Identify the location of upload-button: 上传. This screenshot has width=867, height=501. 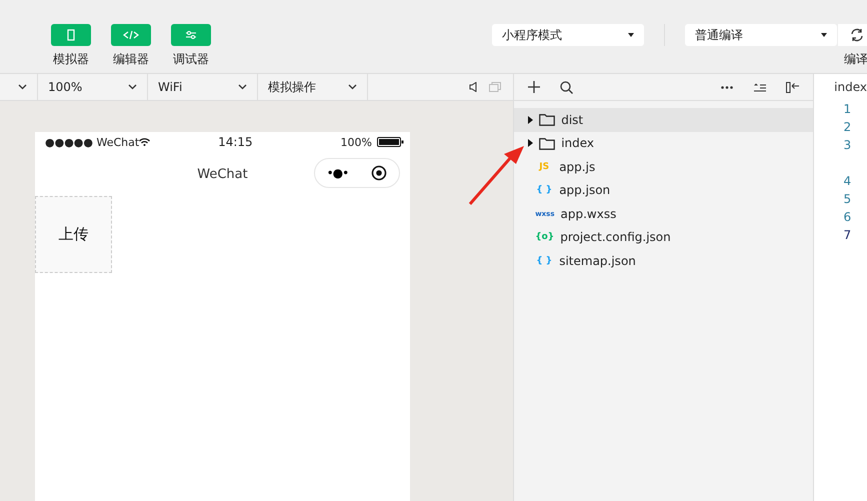
(73, 234).